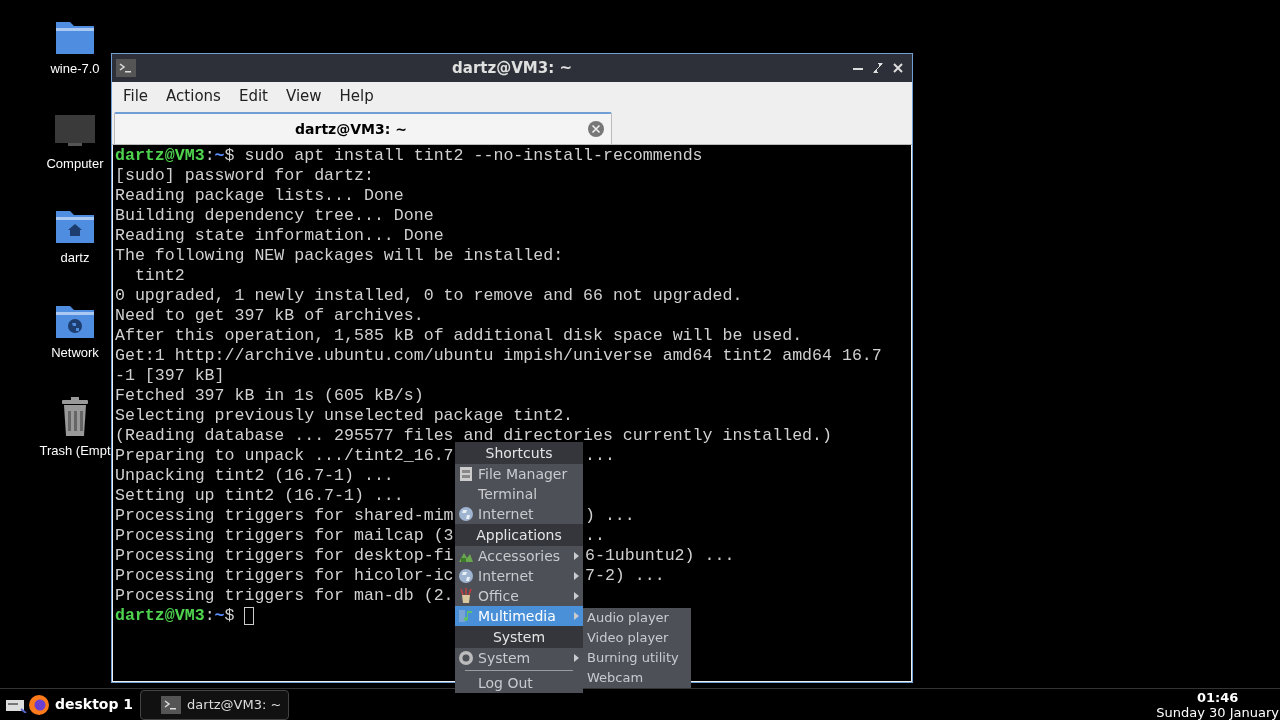  Describe the element at coordinates (519, 535) in the screenshot. I see `menu-header: Applications` at that location.